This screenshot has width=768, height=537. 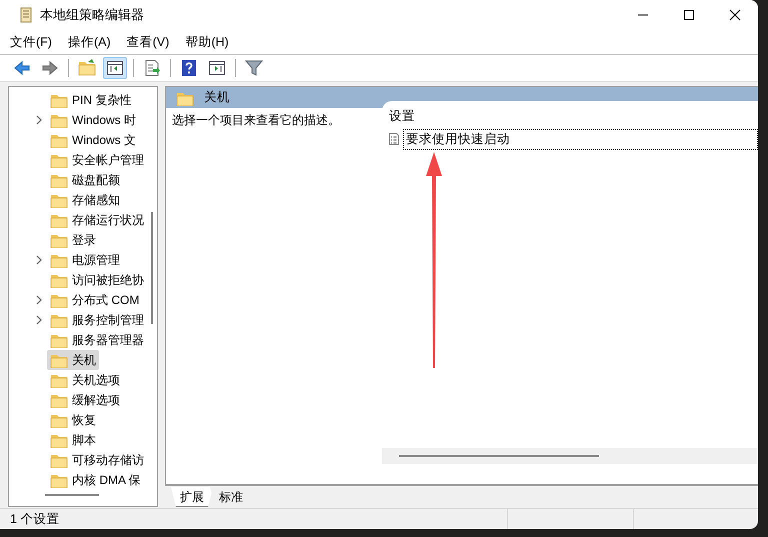 What do you see at coordinates (97, 220) in the screenshot?
I see `tree-item: 存储运行状况` at bounding box center [97, 220].